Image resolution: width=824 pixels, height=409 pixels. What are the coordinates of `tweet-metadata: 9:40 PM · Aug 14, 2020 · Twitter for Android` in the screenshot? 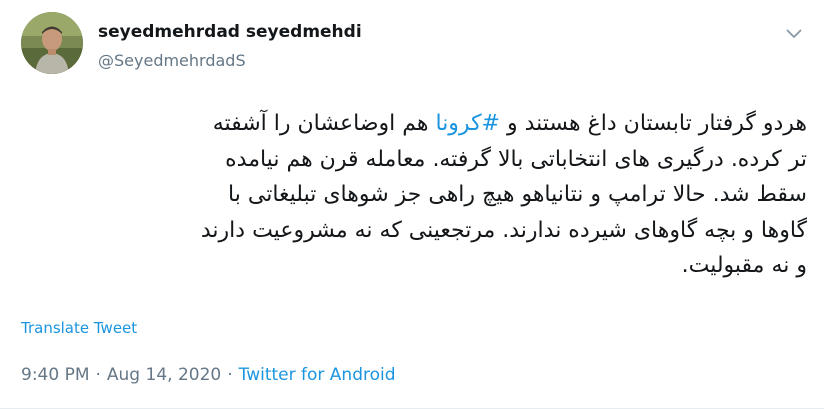 It's located at (208, 375).